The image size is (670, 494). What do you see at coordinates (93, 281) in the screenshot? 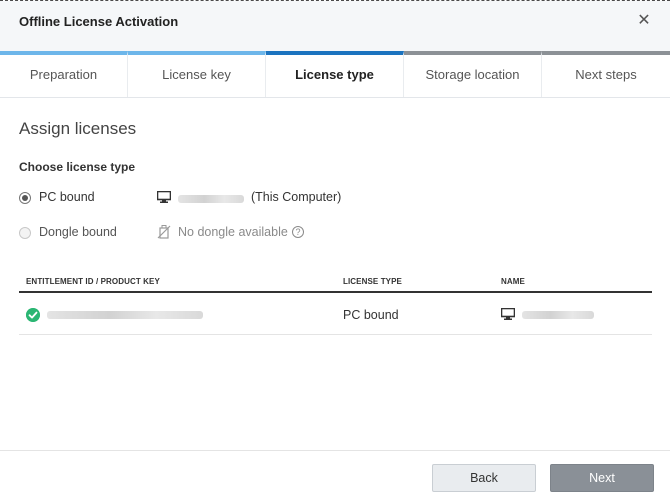
I see `column-entitlement-id: ENTITLEMENT ID / PRODUCT KEY` at bounding box center [93, 281].